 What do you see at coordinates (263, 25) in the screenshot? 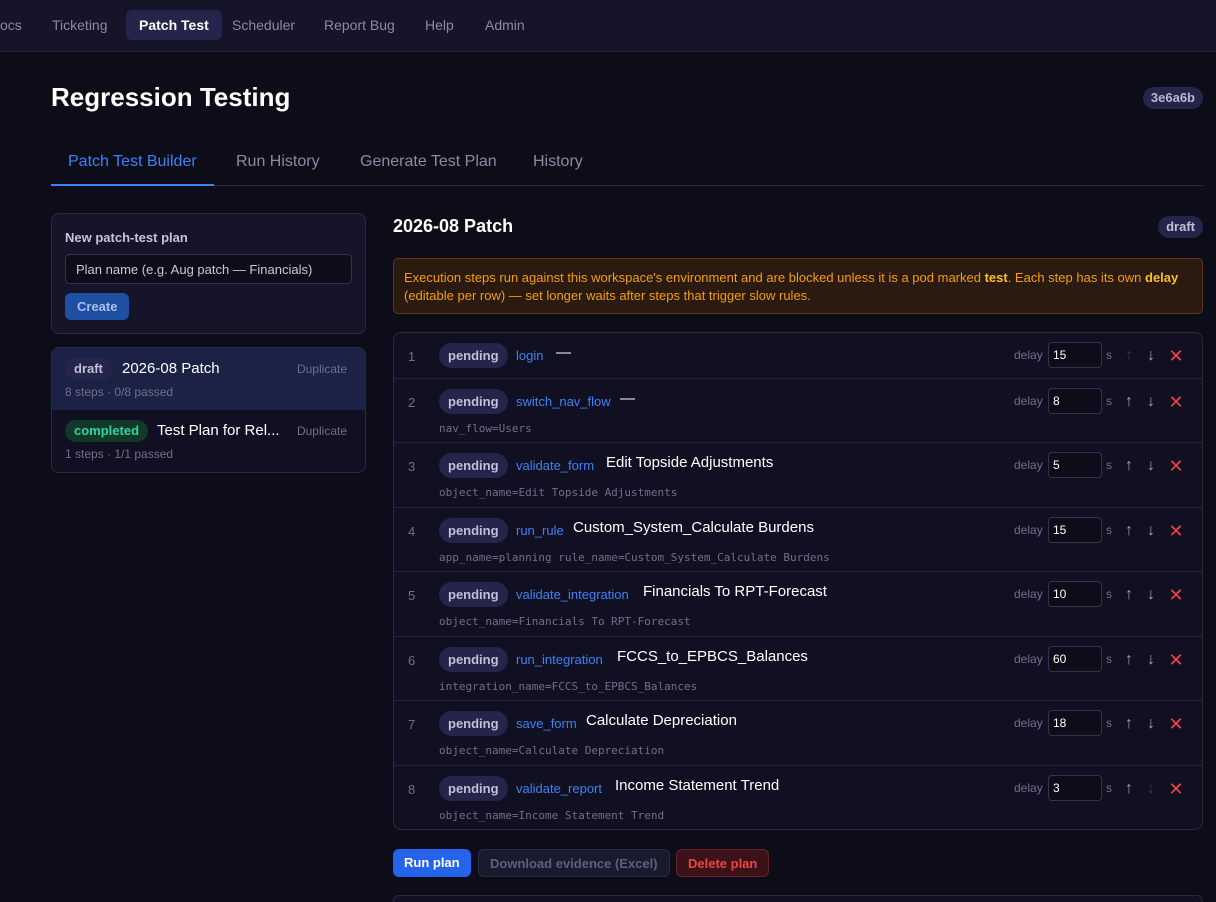
I see `nav-item-scheduler: Scheduler` at bounding box center [263, 25].